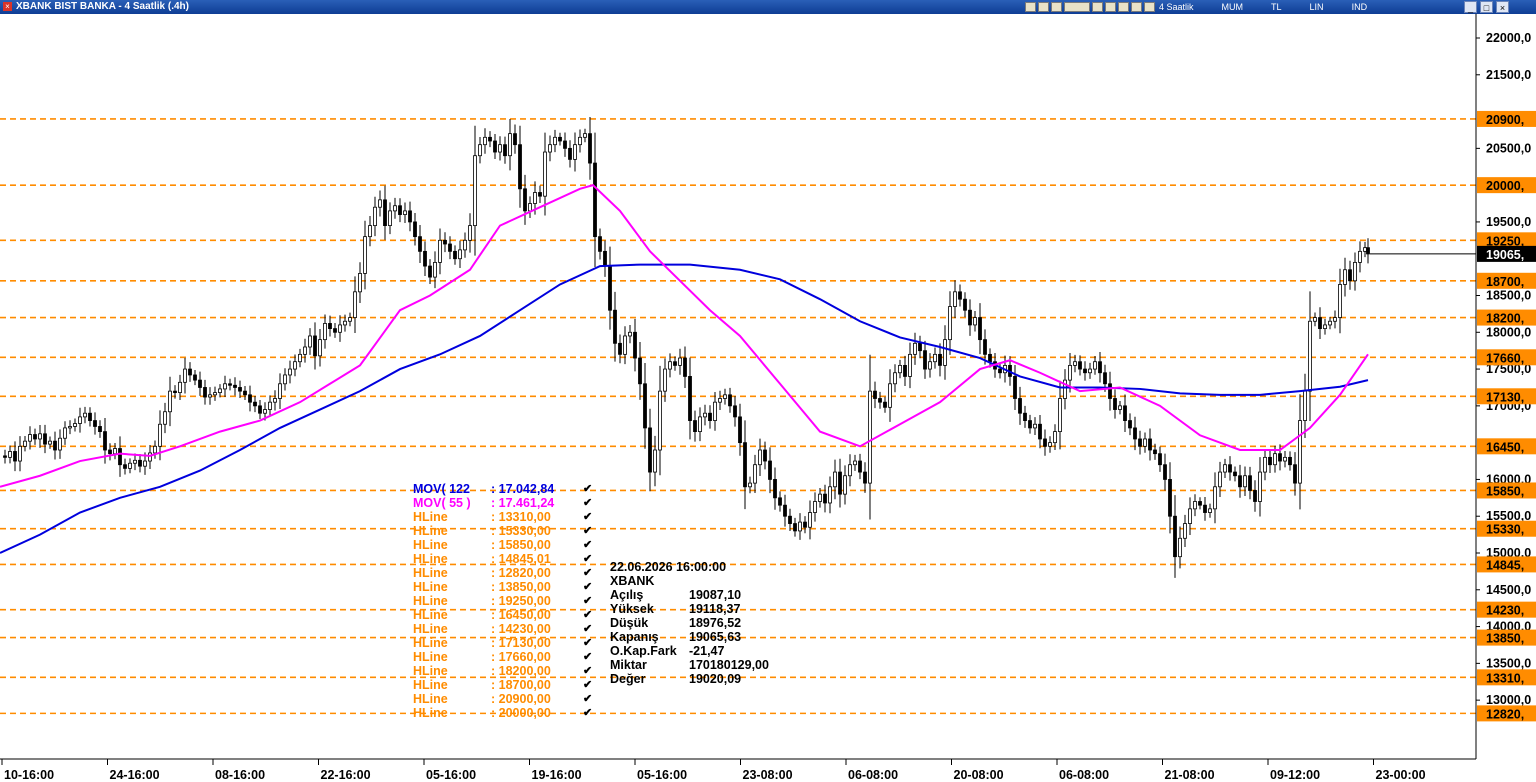 This screenshot has width=1536, height=782. What do you see at coordinates (1176, 7) in the screenshot?
I see `period-selector: 4 Saatlik` at bounding box center [1176, 7].